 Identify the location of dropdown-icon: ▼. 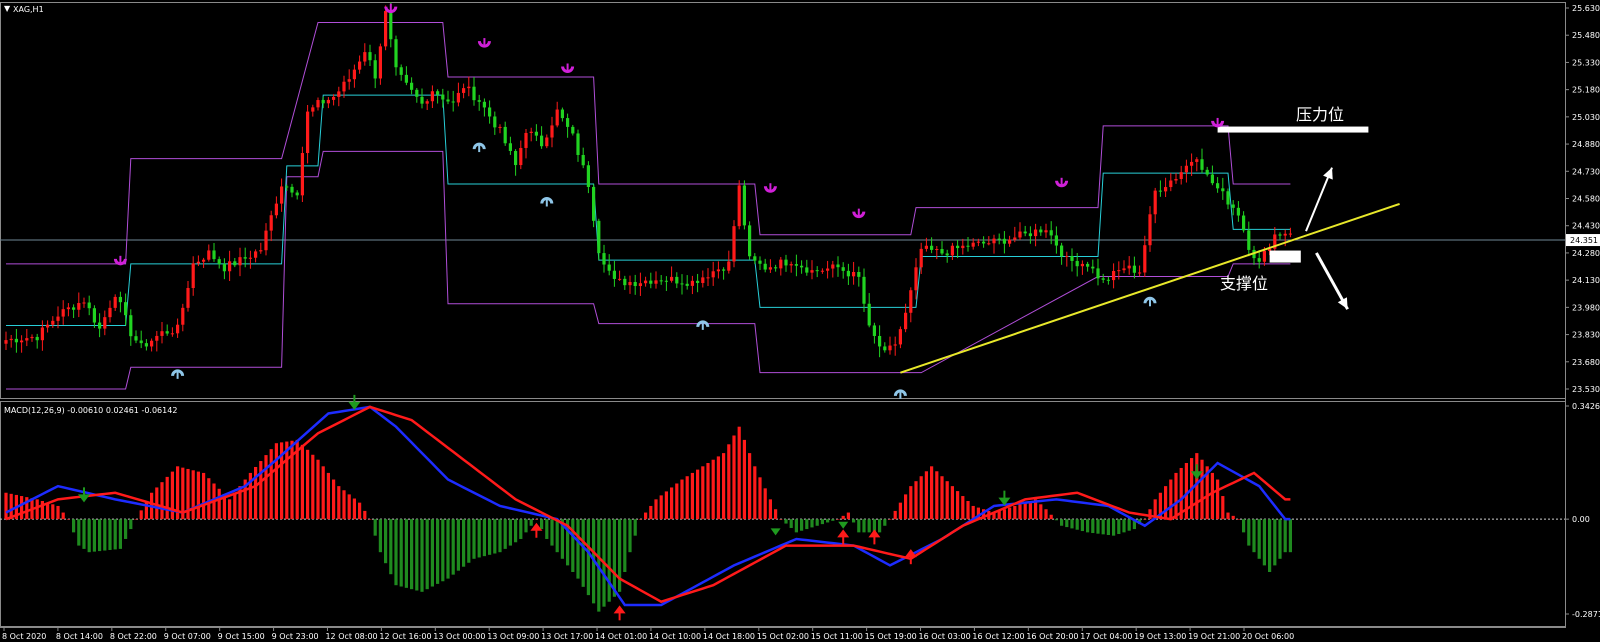
(7, 8).